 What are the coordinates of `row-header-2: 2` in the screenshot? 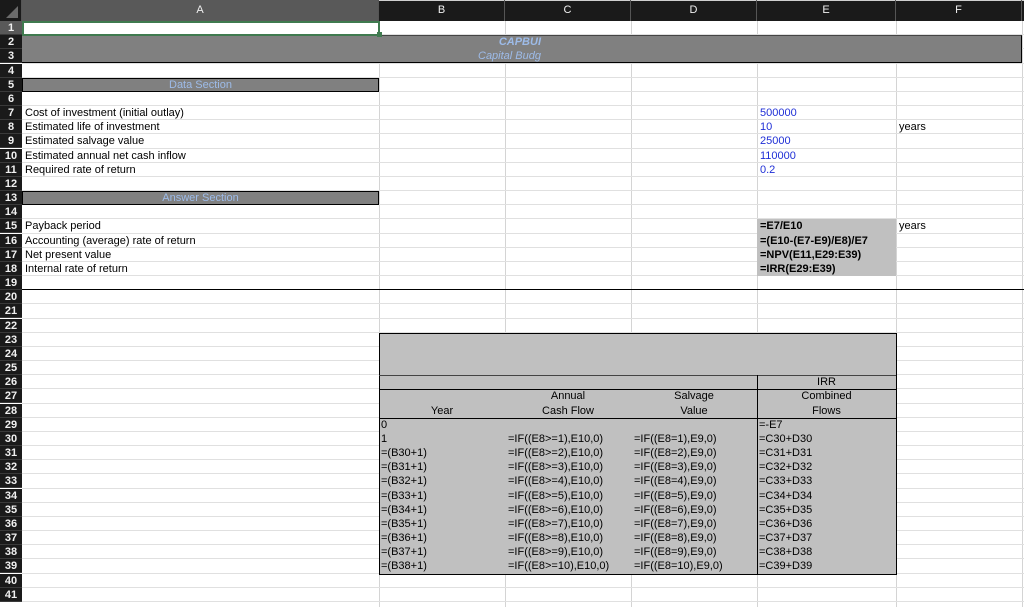 It's located at (11, 42).